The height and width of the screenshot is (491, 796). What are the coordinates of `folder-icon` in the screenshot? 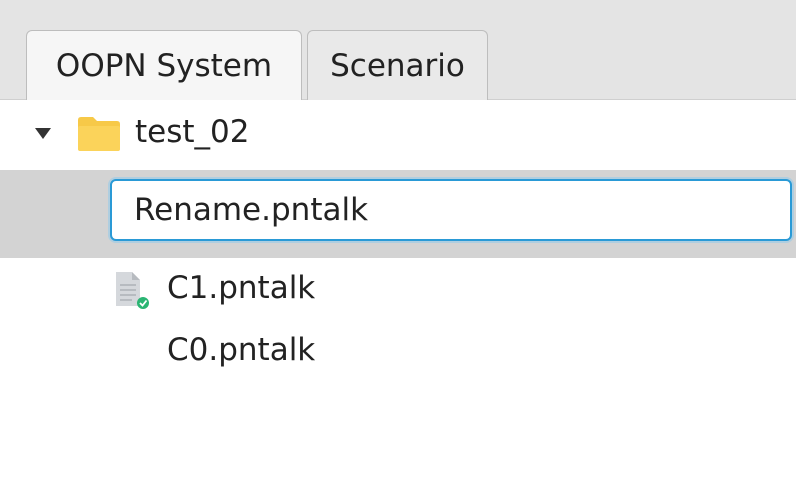 It's located at (99, 134).